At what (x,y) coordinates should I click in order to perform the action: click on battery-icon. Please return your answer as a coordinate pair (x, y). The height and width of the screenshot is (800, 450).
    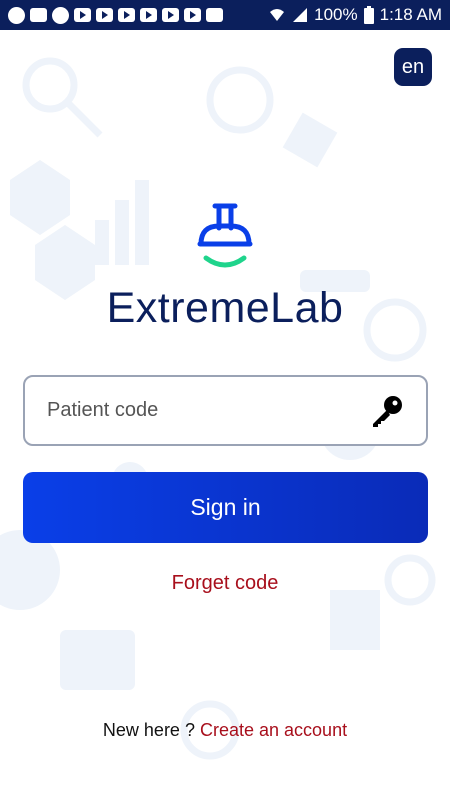
    Looking at the image, I should click on (368, 15).